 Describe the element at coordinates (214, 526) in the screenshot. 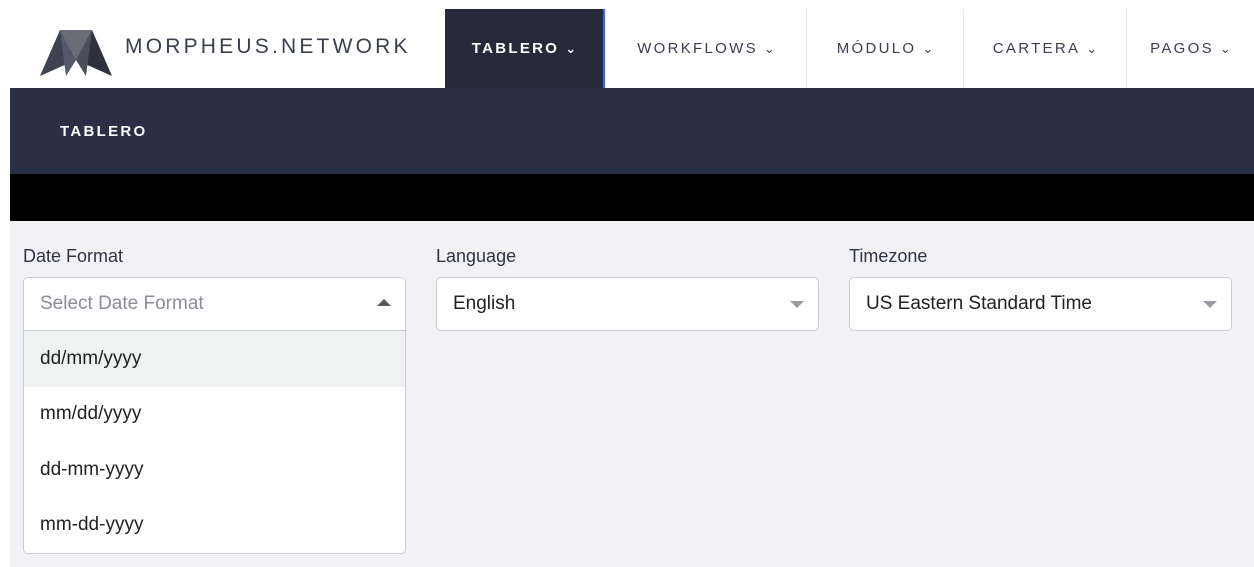

I see `date-format-option: mm-dd-yyyy` at that location.